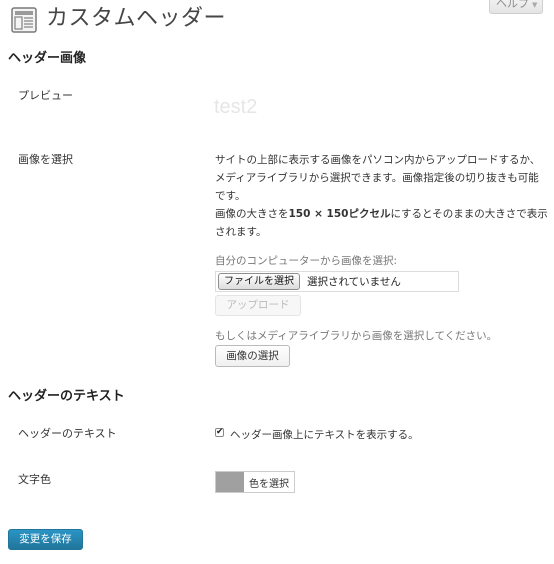 The width and height of the screenshot is (554, 564). I want to click on page-title: カスタムヘッダー, so click(136, 18).